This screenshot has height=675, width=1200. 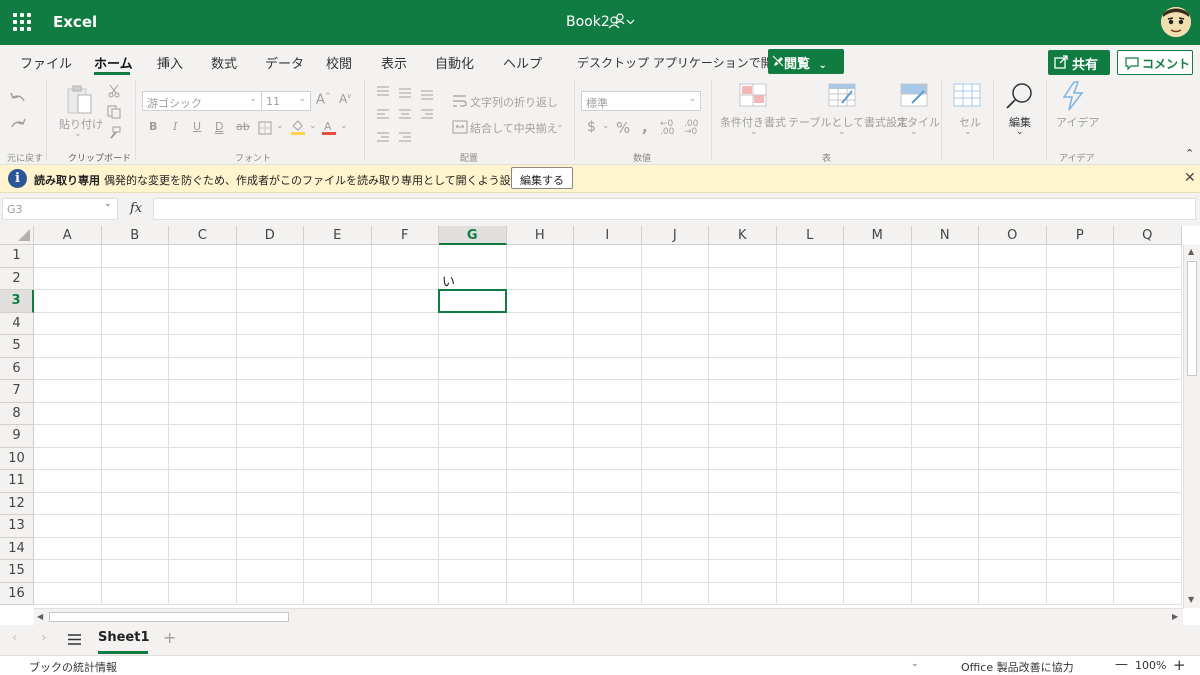 What do you see at coordinates (743, 548) in the screenshot?
I see `cell-k14` at bounding box center [743, 548].